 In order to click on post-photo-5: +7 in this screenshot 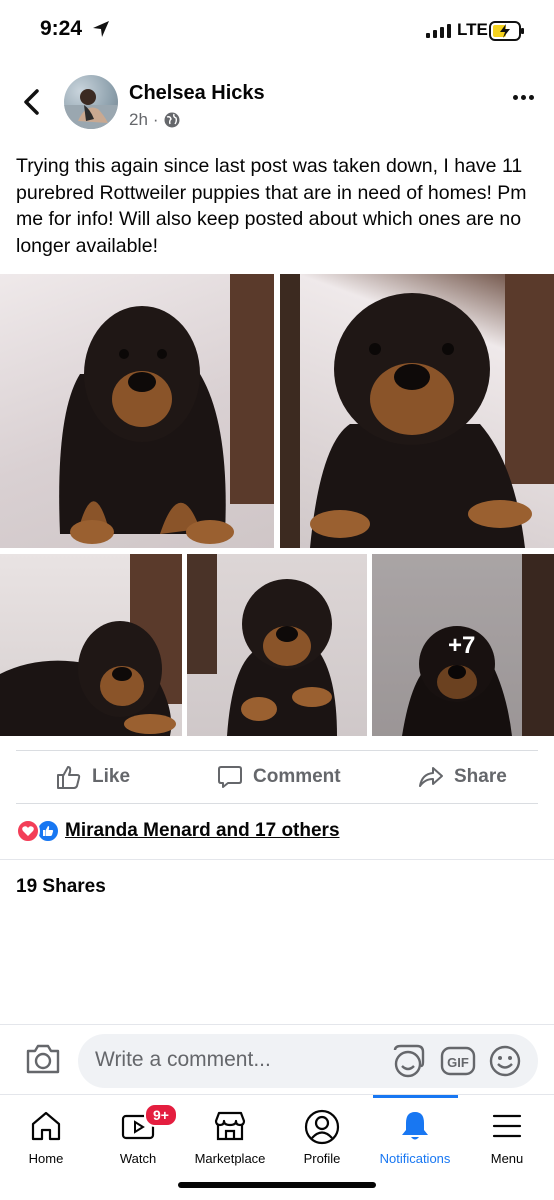, I will do `click(463, 645)`.